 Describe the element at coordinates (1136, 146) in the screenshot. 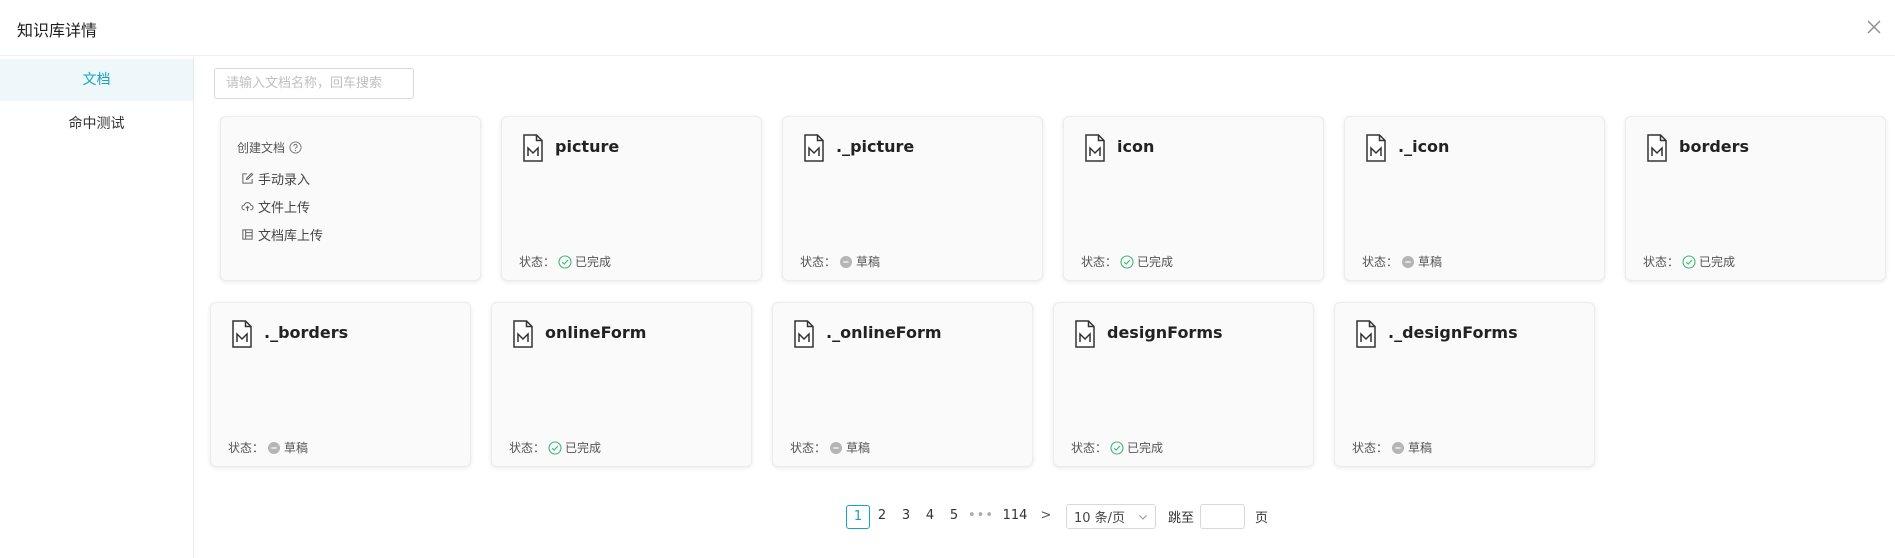

I see `document-name: icon` at that location.